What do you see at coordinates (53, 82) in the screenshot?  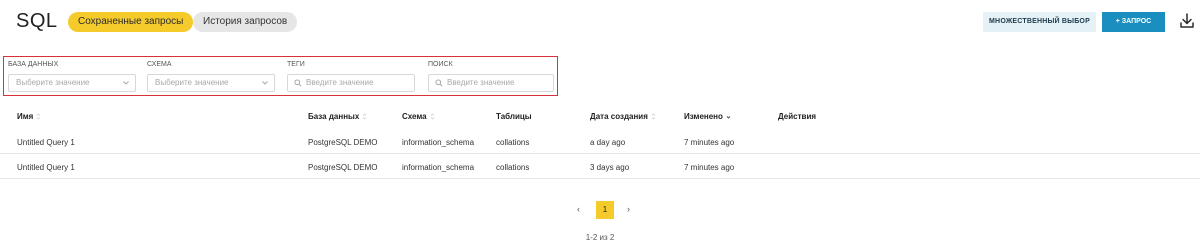 I see `database-select-placeholder: Выберите значение` at bounding box center [53, 82].